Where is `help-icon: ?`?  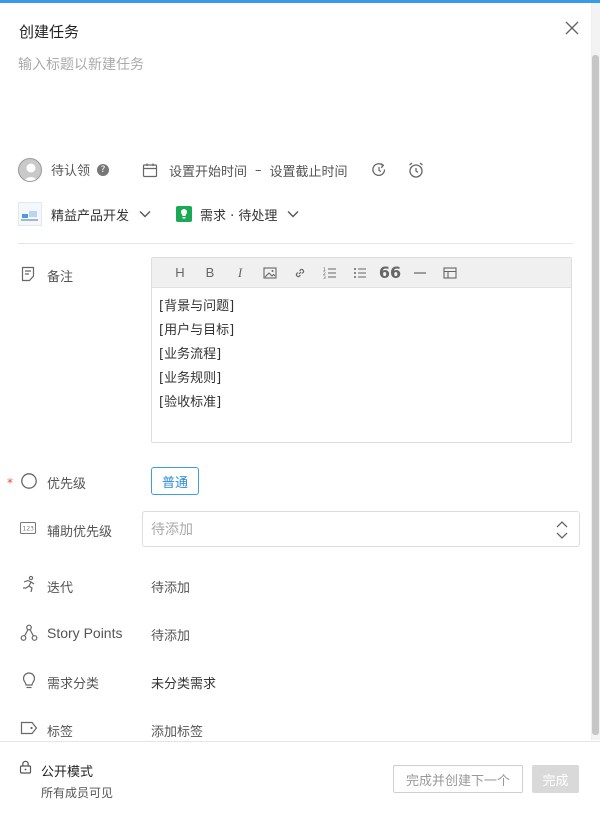 help-icon: ? is located at coordinates (103, 169).